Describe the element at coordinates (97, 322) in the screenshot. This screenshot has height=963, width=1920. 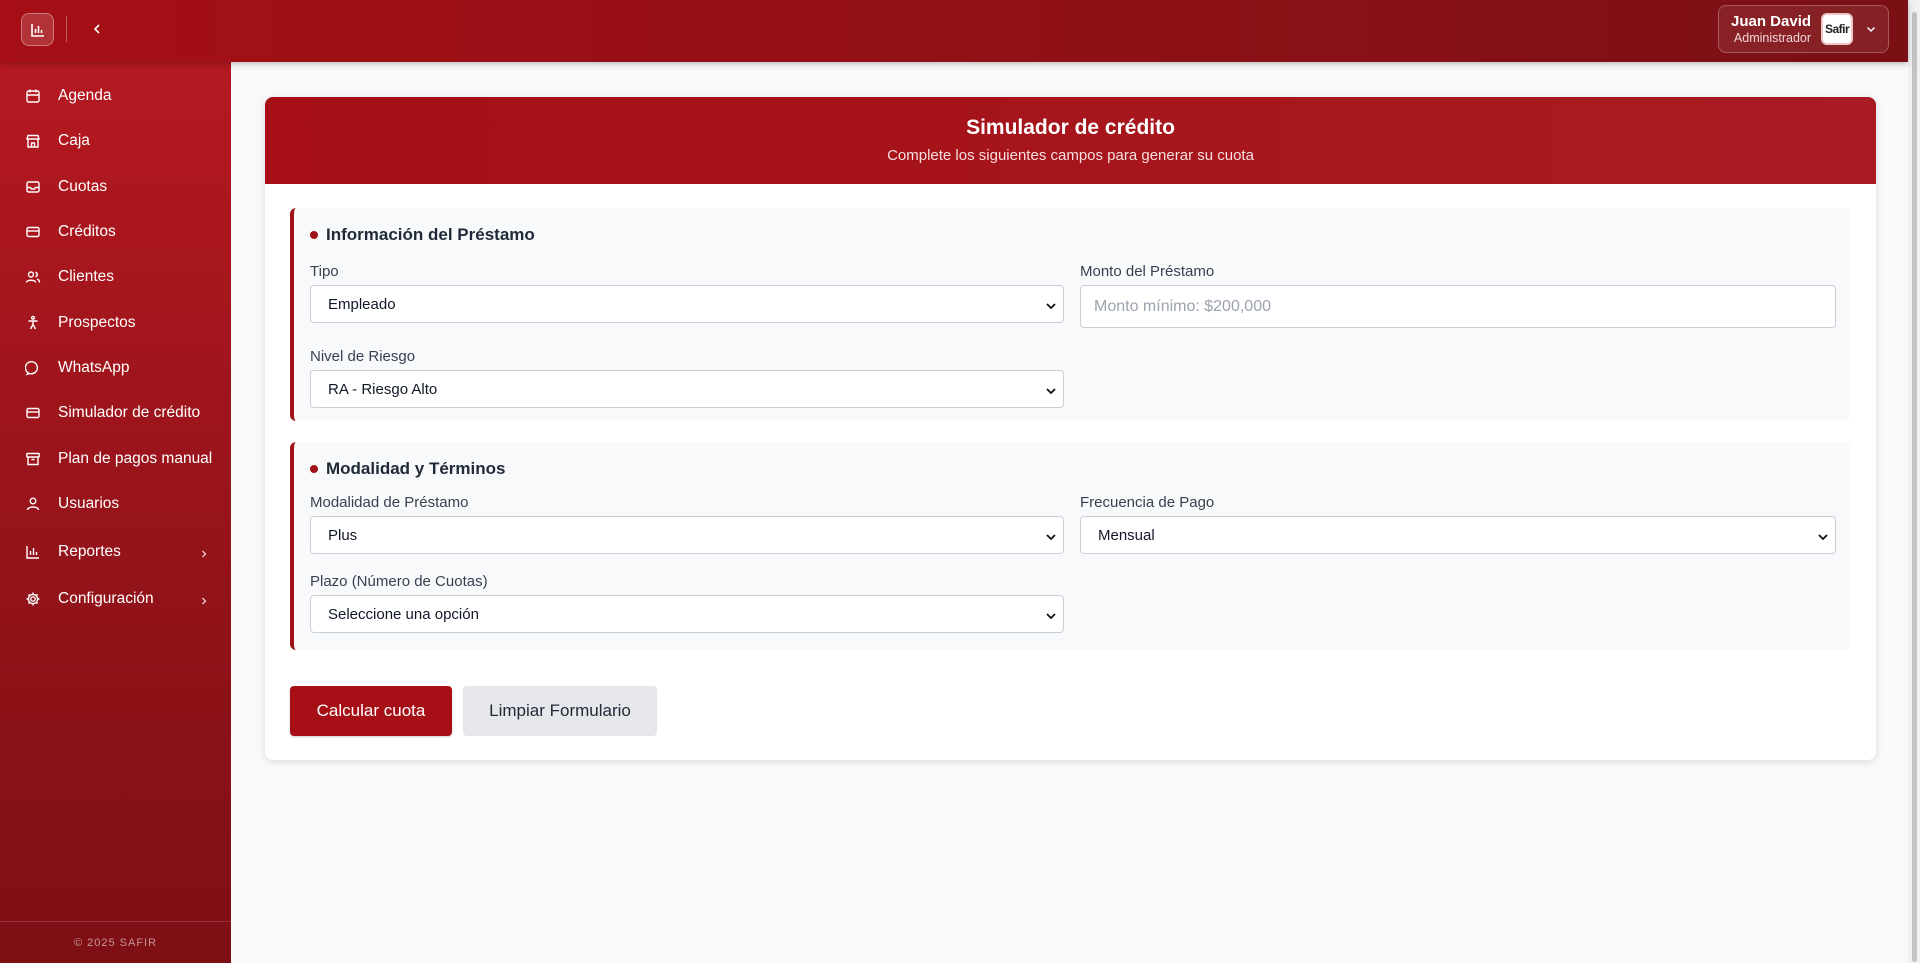
I see `sidebar-item-label: Prospectos` at that location.